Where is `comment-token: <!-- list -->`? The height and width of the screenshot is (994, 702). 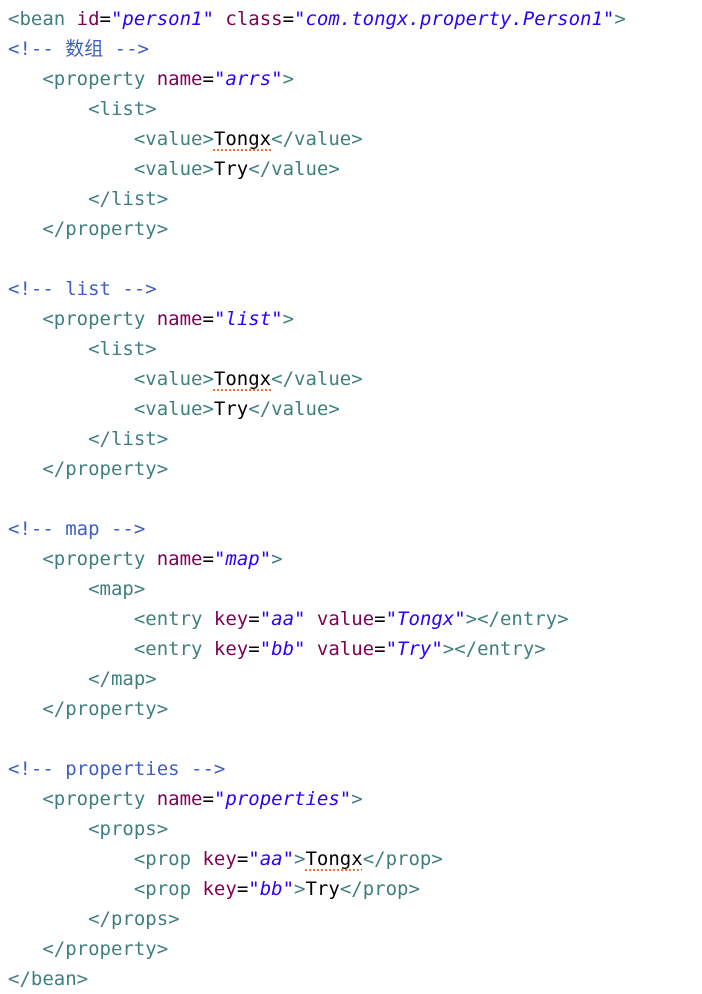 comment-token: <!-- list --> is located at coordinates (82, 289).